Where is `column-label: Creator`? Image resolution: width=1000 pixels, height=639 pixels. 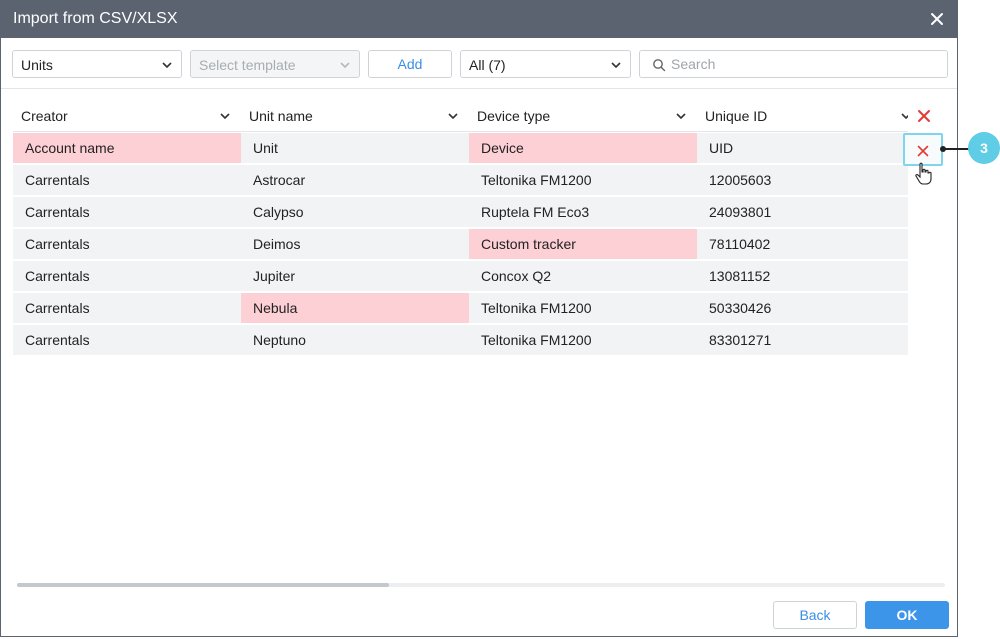 column-label: Creator is located at coordinates (44, 116).